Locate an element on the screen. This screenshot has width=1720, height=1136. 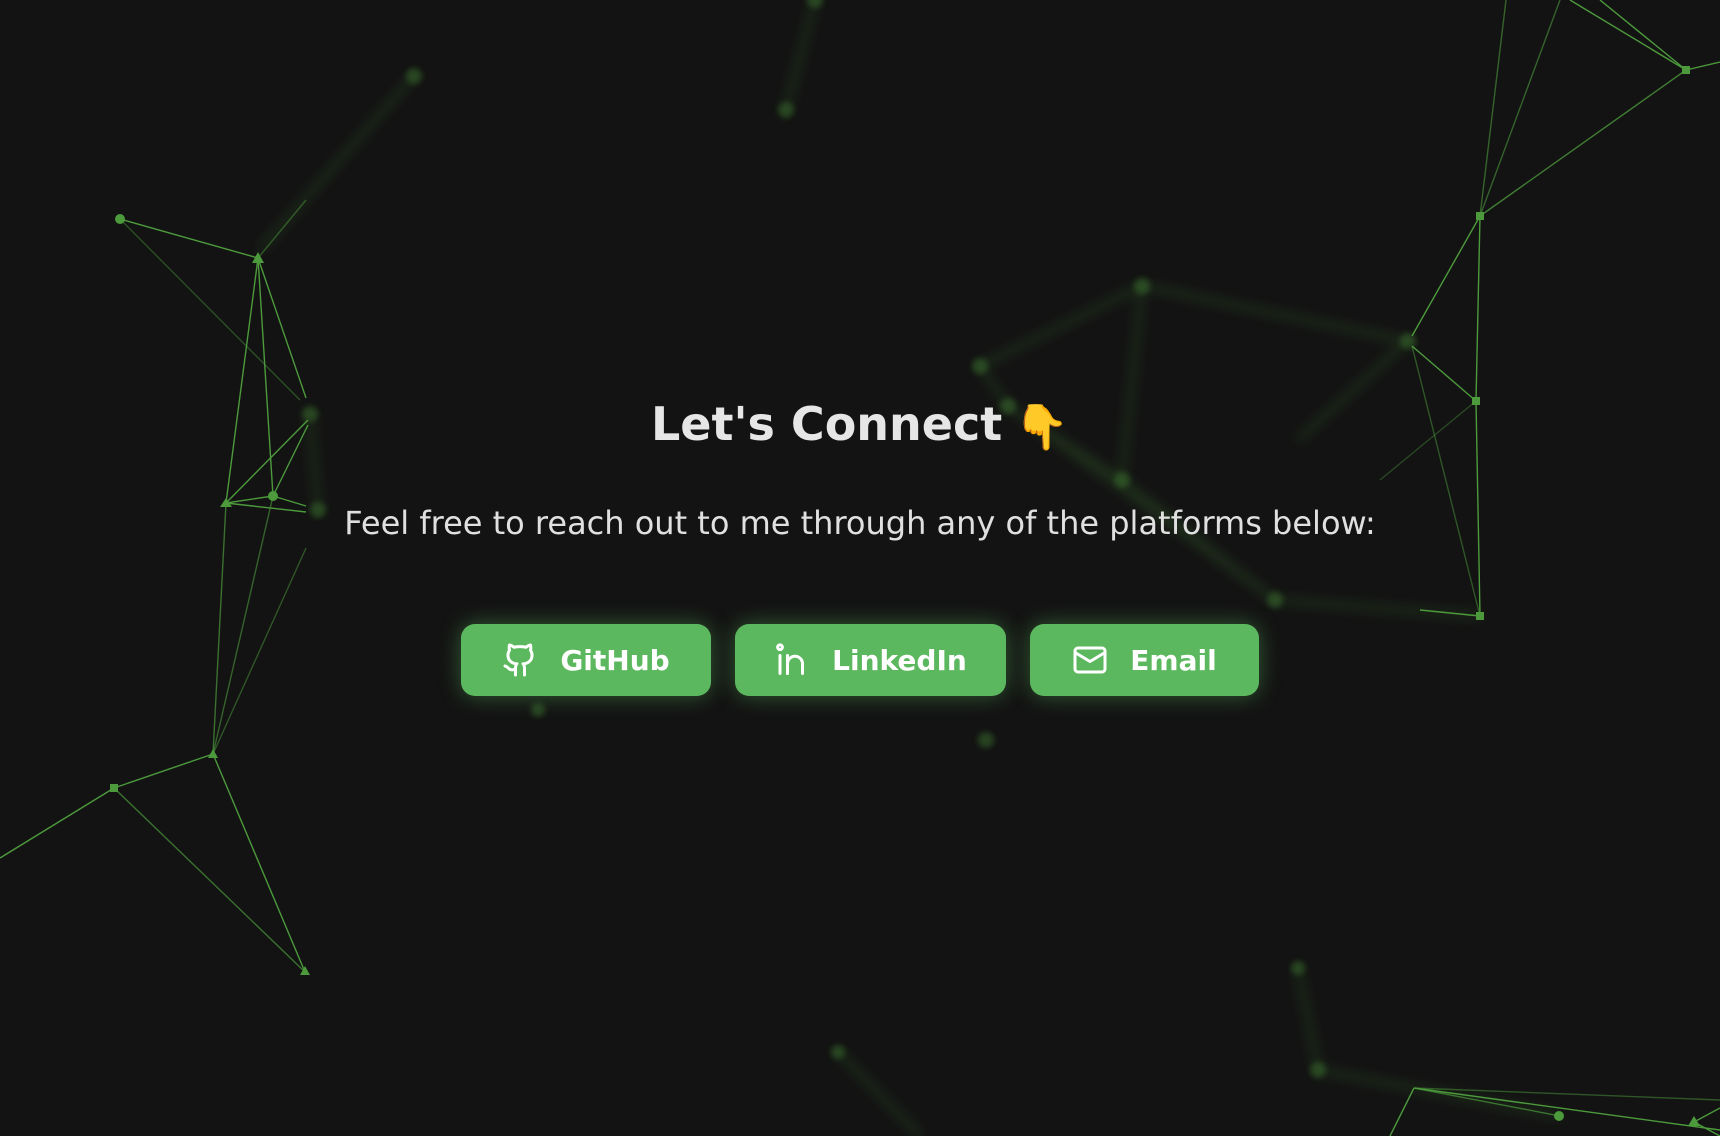
pointing-down-icon: 👇 is located at coordinates (1042, 427).